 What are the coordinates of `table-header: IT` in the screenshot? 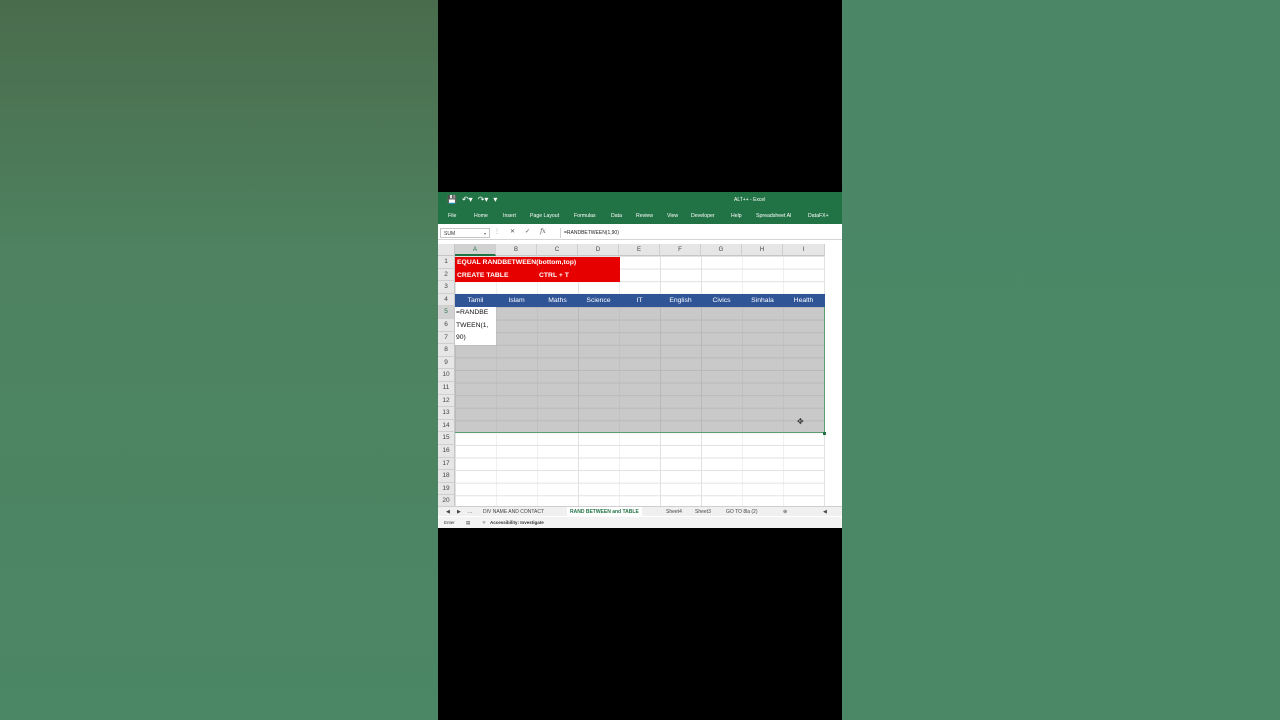 It's located at (639, 300).